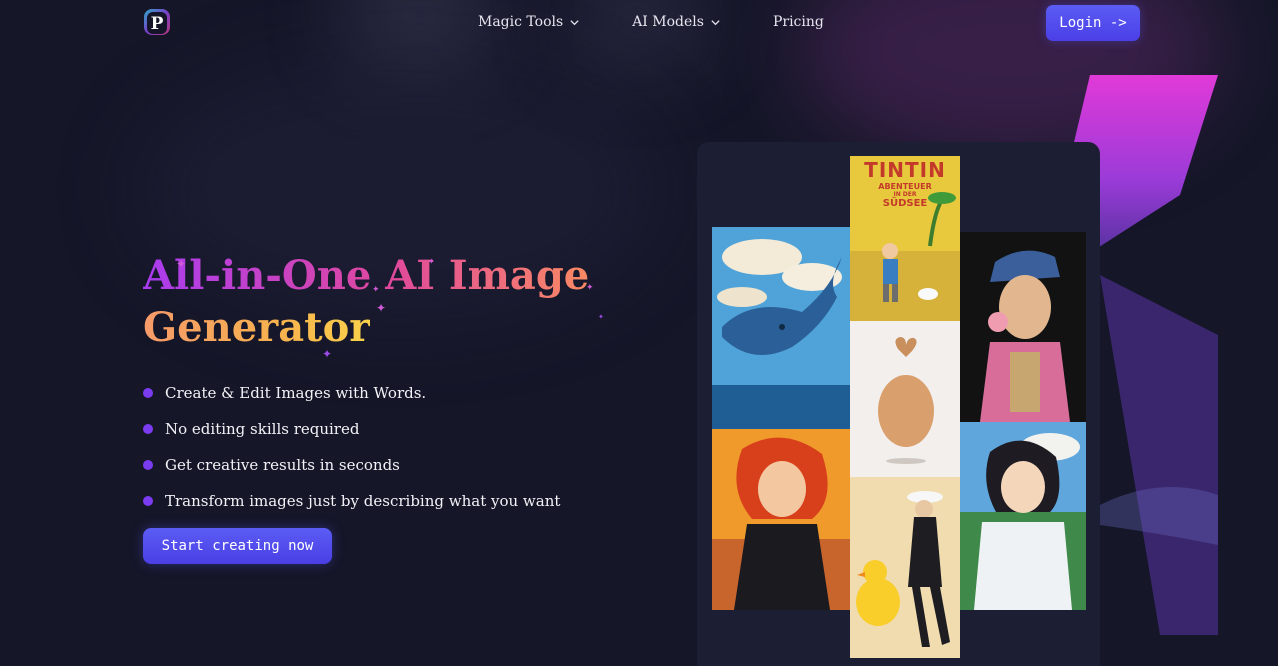 The width and height of the screenshot is (1278, 666). I want to click on nav-pricing: Pricing, so click(798, 22).